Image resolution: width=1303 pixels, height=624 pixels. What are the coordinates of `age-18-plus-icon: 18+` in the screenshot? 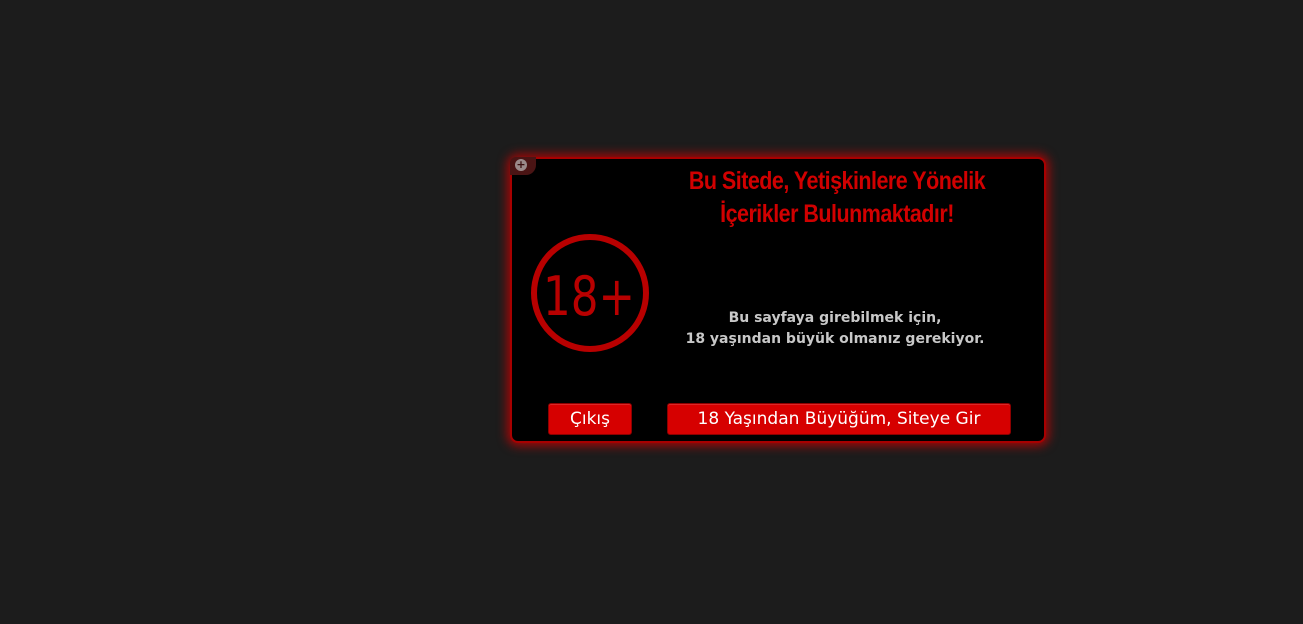 It's located at (590, 293).